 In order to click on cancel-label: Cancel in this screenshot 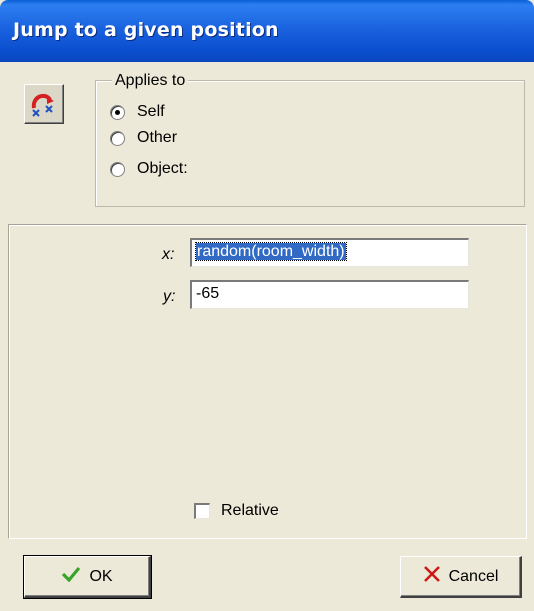, I will do `click(473, 576)`.